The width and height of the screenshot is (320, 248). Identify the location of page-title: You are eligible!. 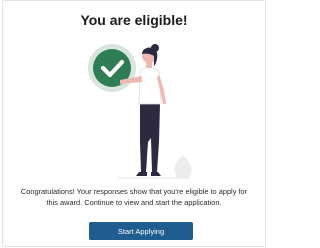
(134, 20).